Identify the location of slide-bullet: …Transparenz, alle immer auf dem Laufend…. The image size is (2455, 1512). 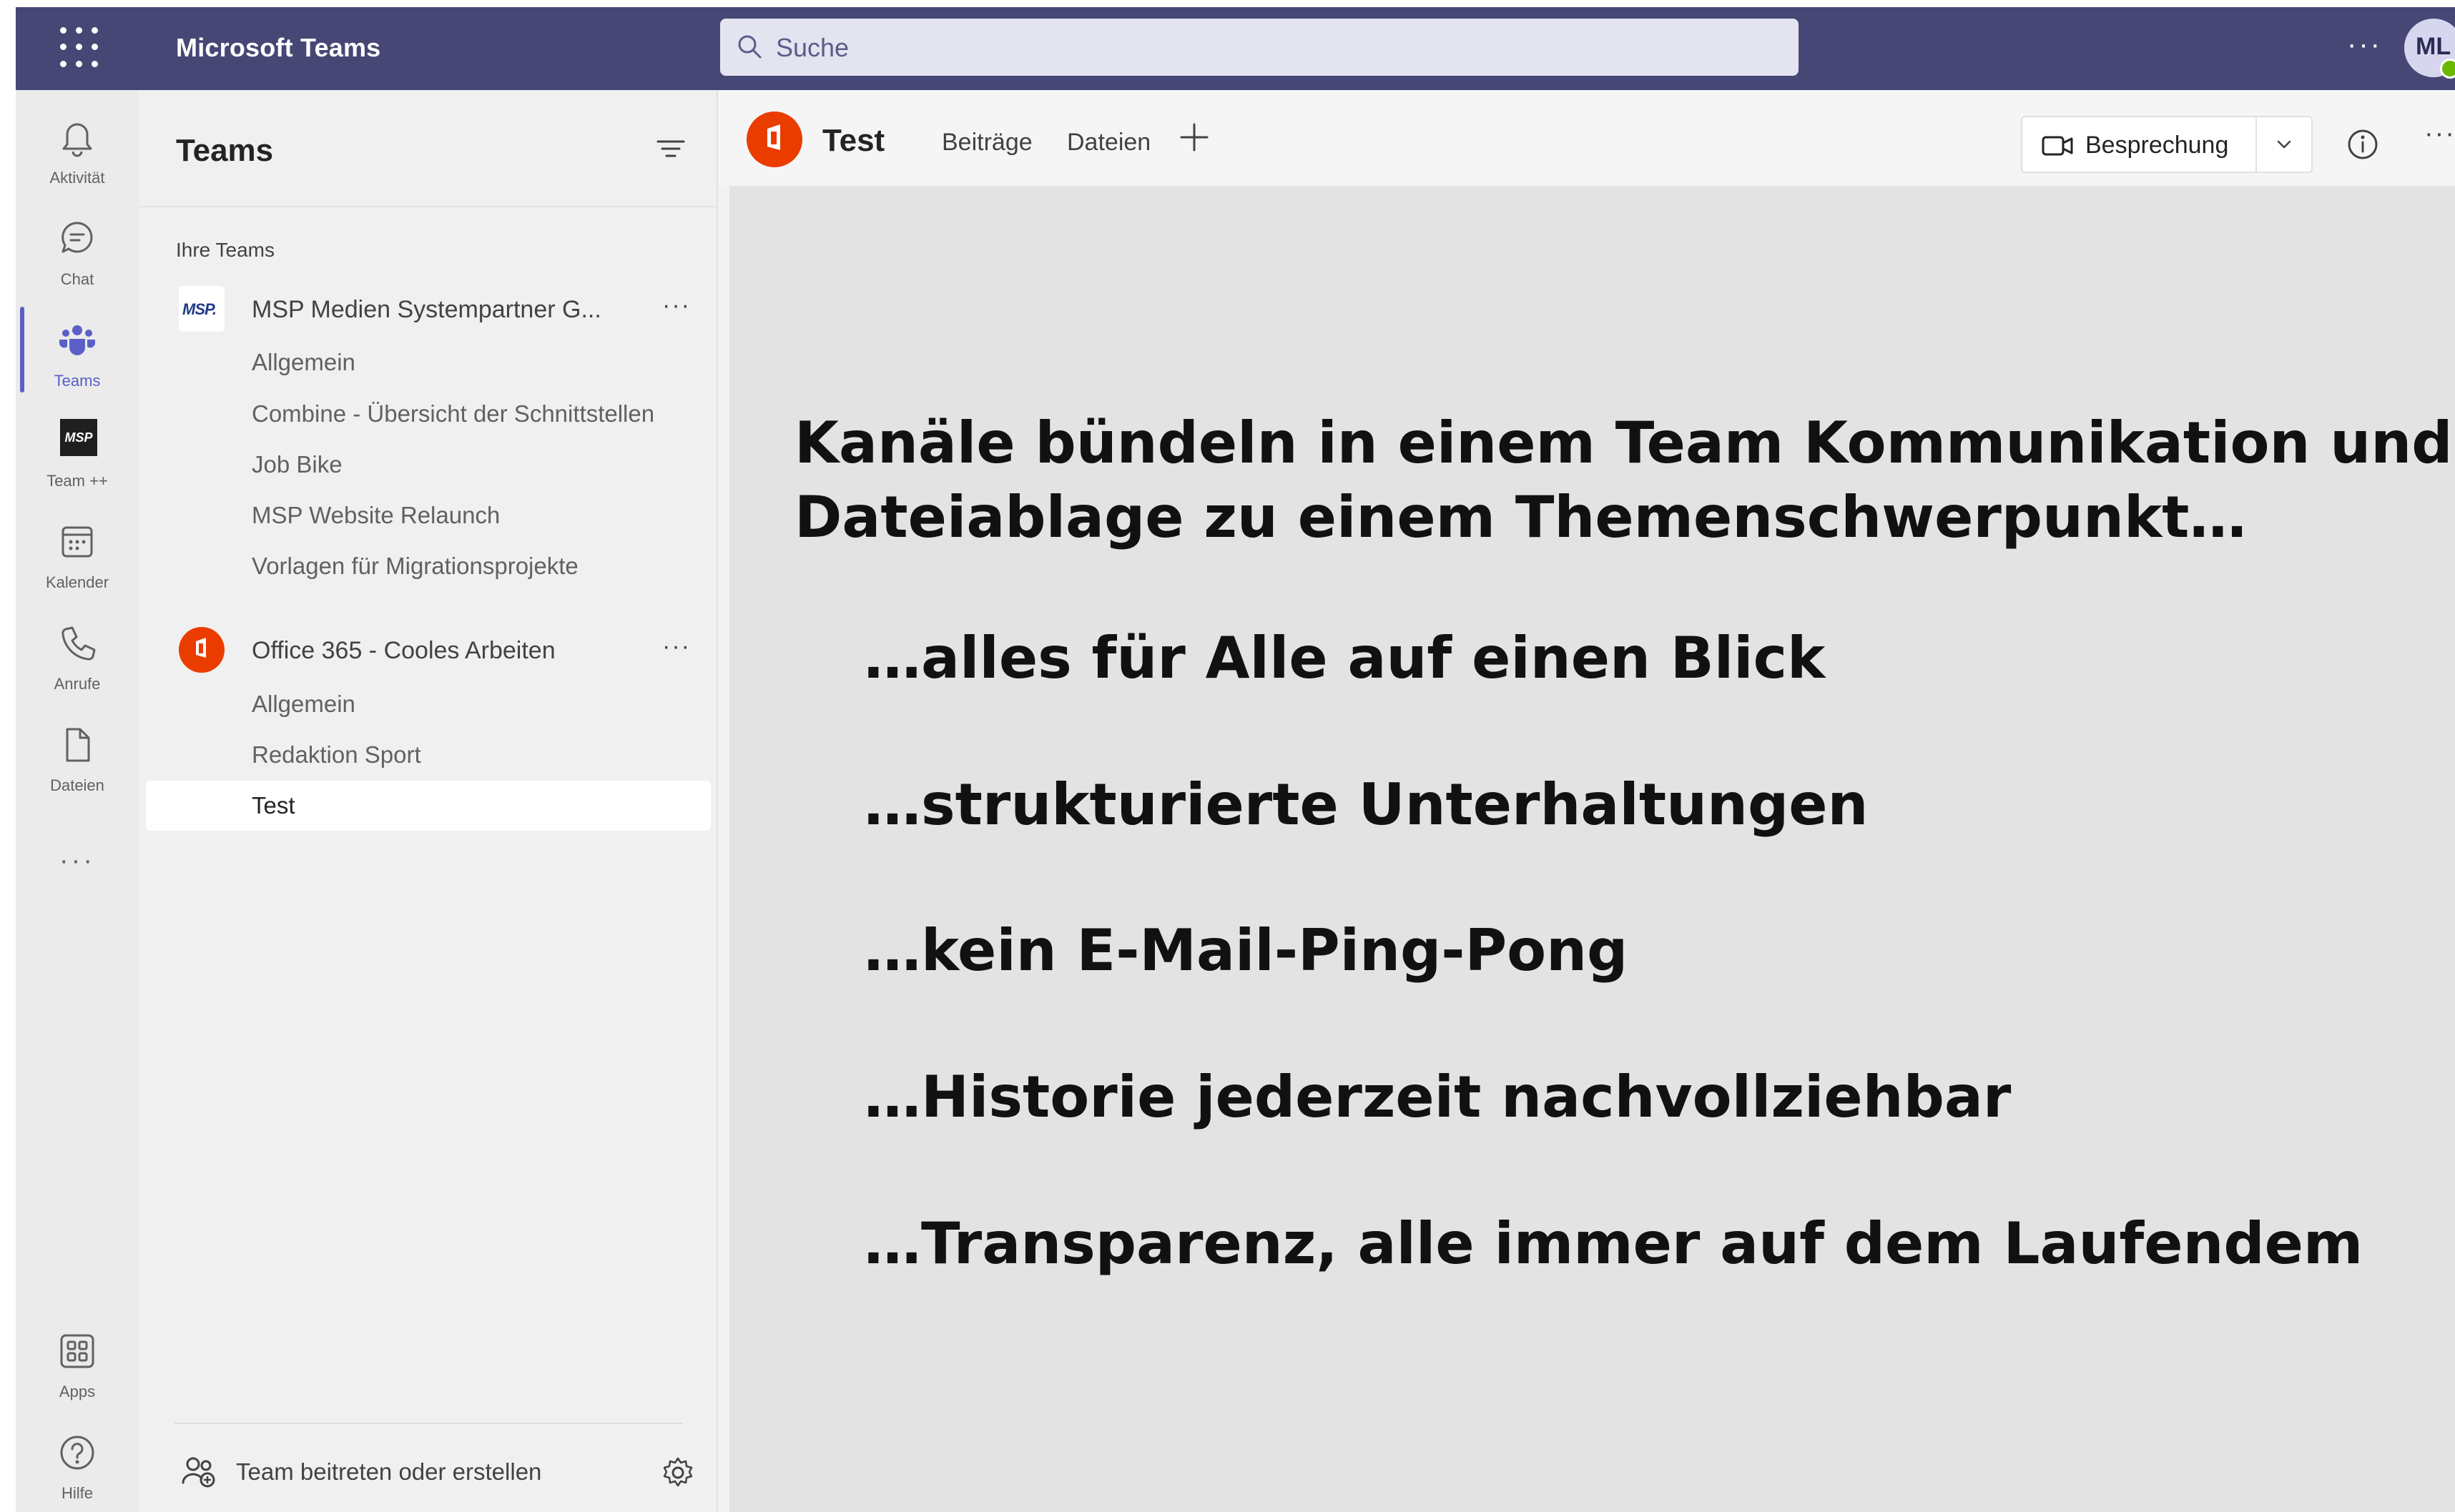
(1613, 1243).